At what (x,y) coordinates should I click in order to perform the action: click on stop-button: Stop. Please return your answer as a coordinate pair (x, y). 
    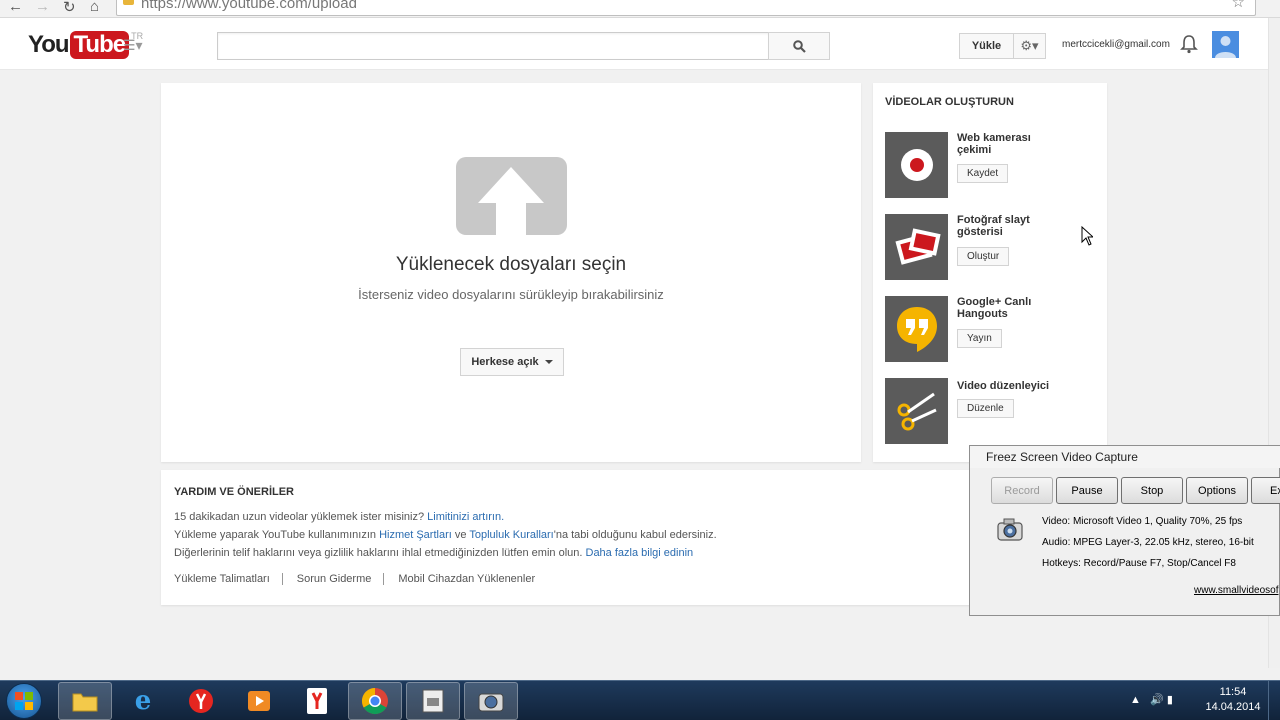
    Looking at the image, I should click on (1152, 490).